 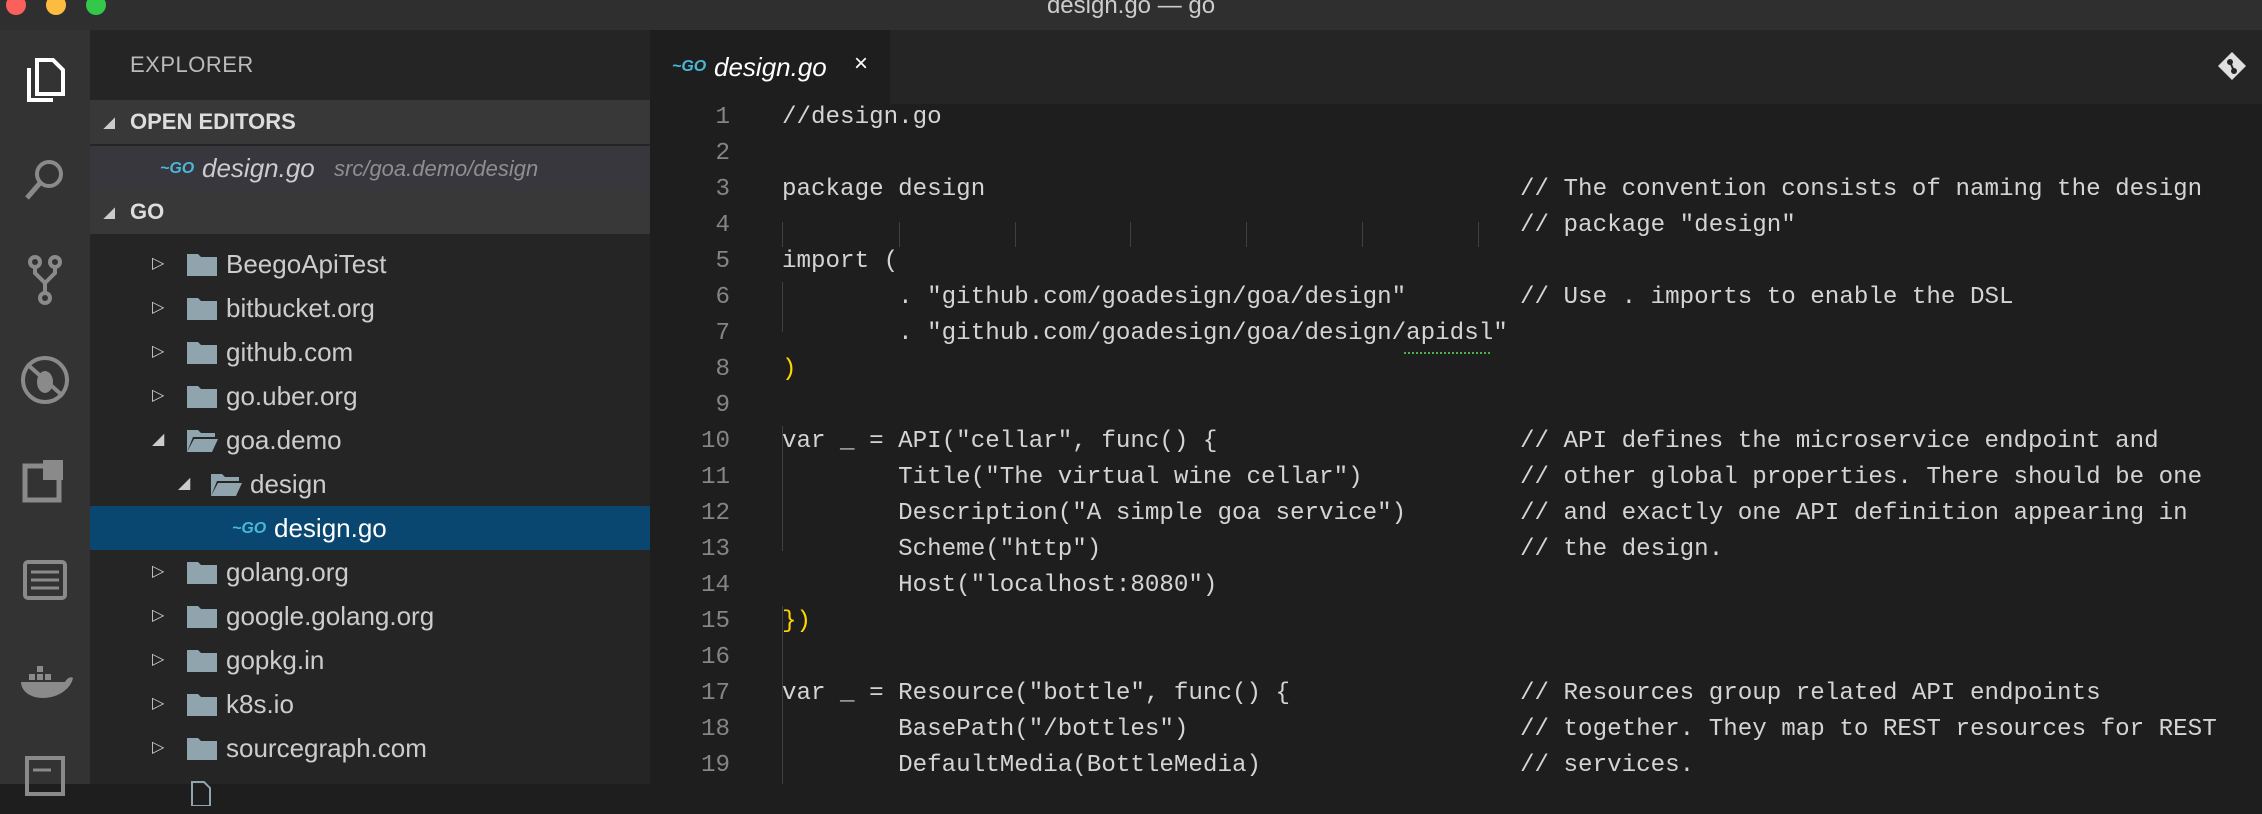 What do you see at coordinates (370, 704) in the screenshot?
I see `tree-folder: ▷ k8s.io` at bounding box center [370, 704].